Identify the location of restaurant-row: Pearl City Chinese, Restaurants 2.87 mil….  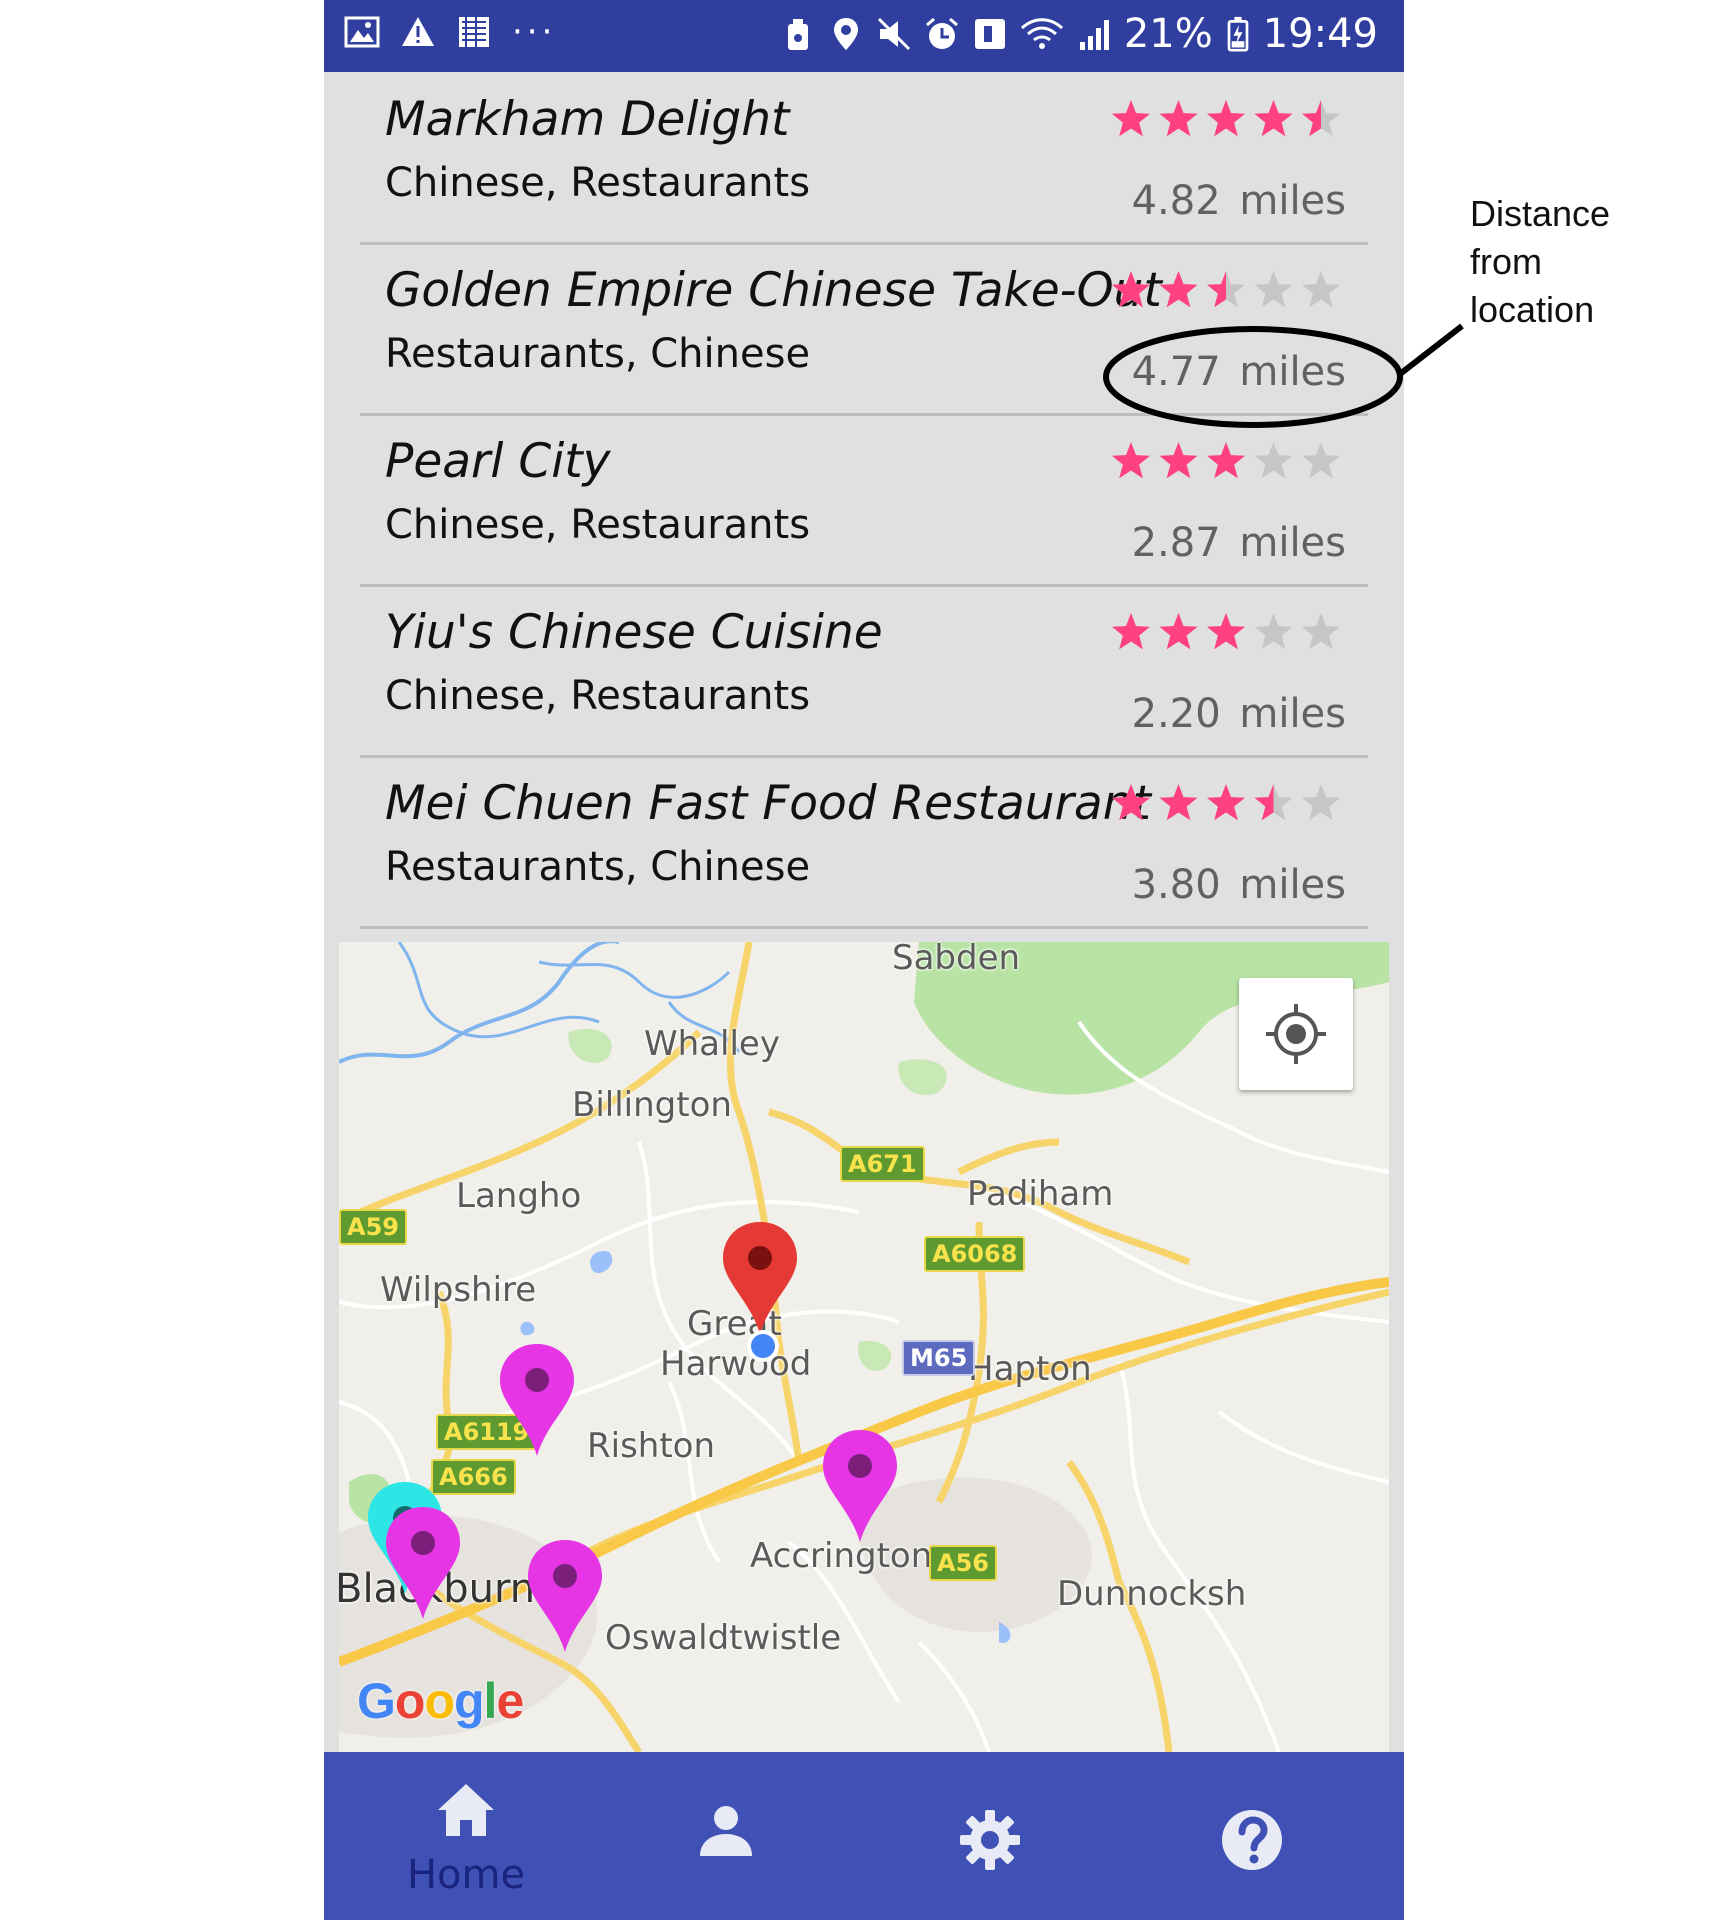
(864, 500).